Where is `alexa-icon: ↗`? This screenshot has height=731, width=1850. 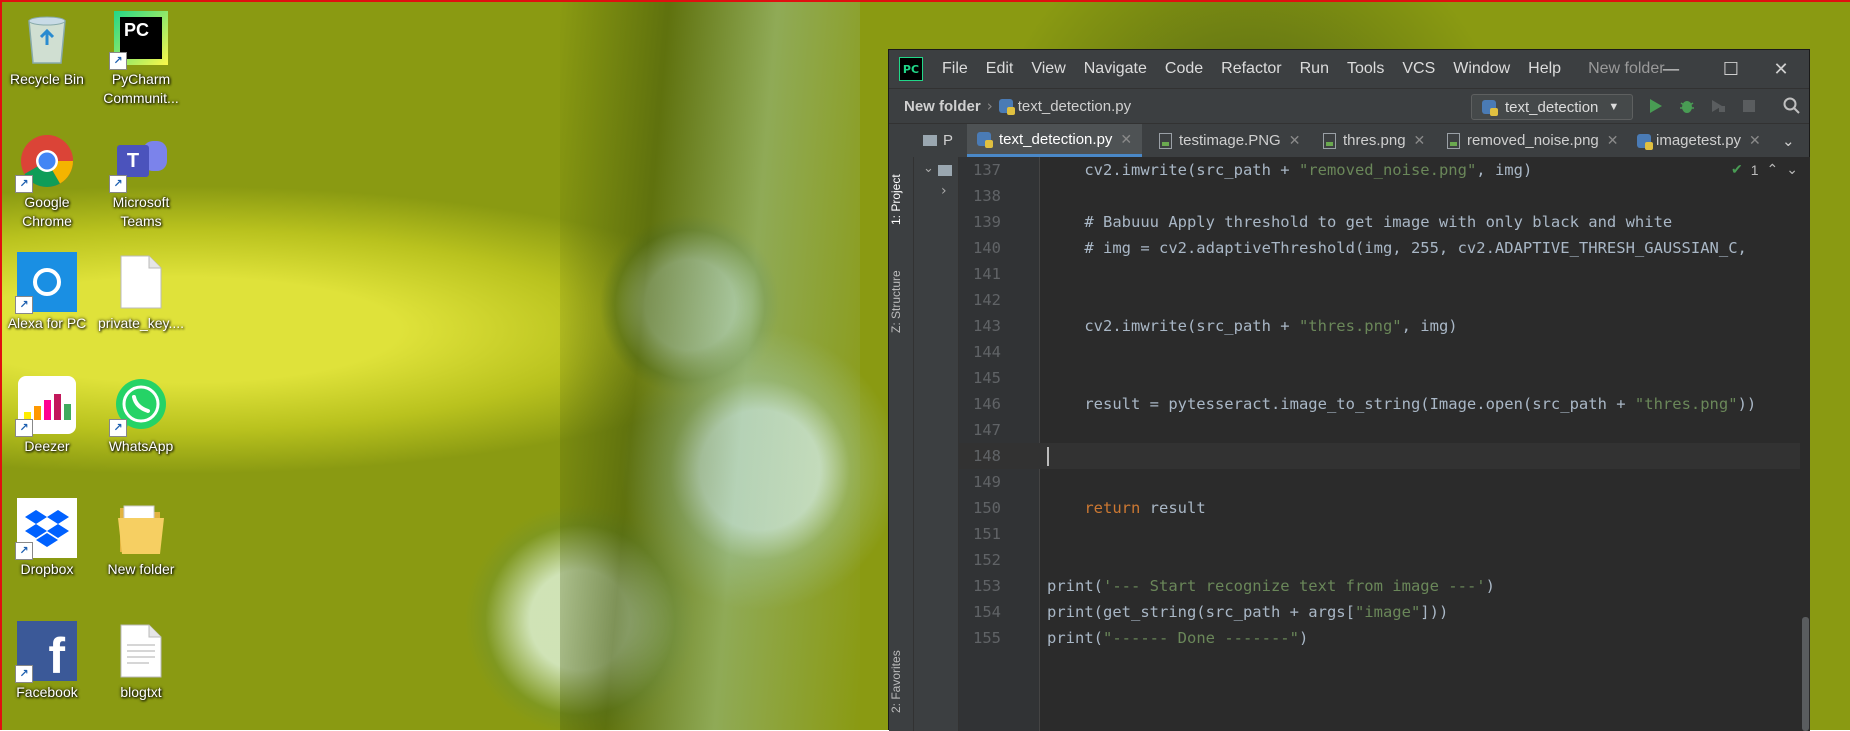
alexa-icon: ↗ is located at coordinates (46, 283).